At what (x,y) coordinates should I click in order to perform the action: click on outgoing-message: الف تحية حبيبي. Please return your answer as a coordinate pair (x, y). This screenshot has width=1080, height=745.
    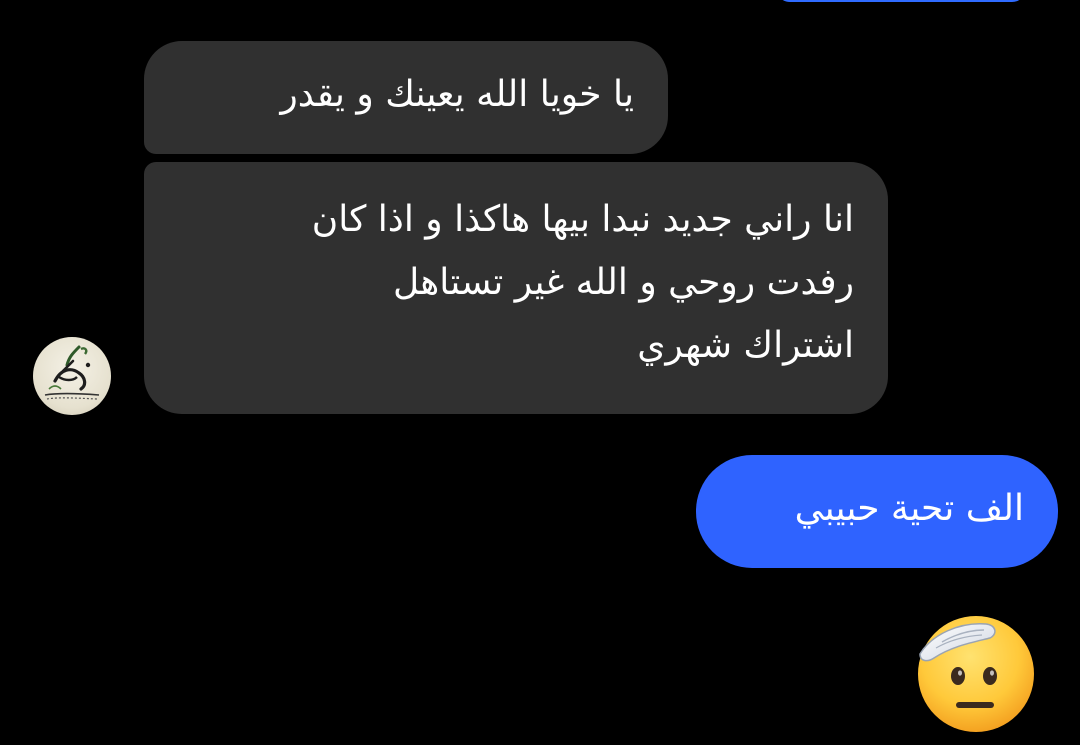
    Looking at the image, I should click on (877, 511).